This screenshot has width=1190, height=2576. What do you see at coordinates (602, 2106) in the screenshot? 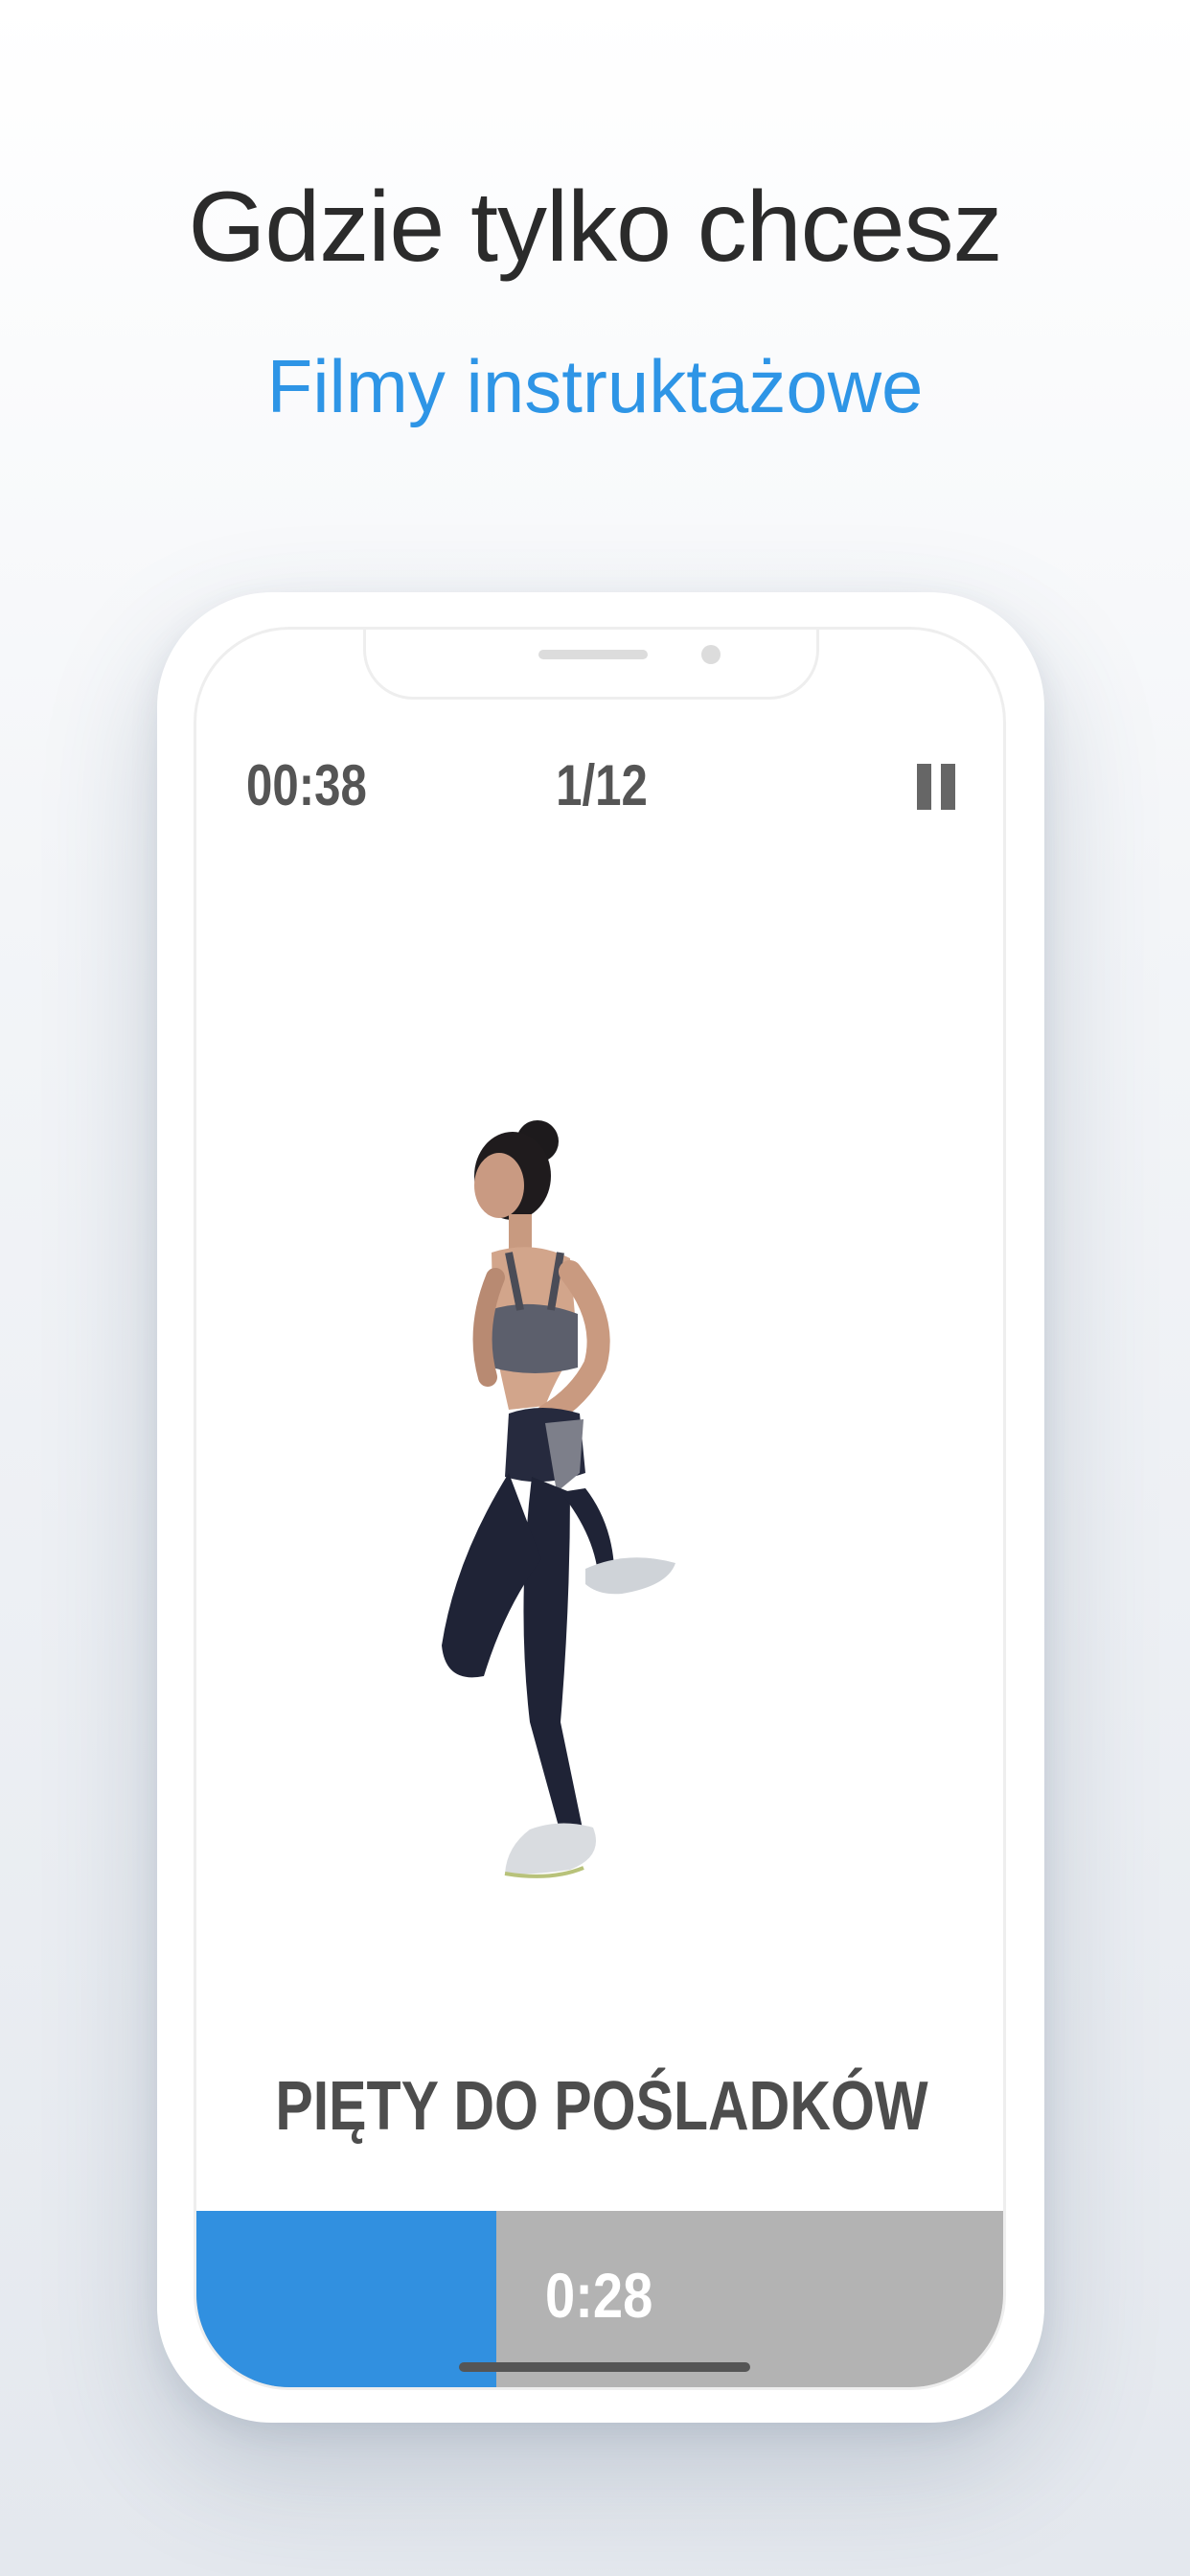
I see `exercise-name: PIĘTY DO POŚLADKÓW` at bounding box center [602, 2106].